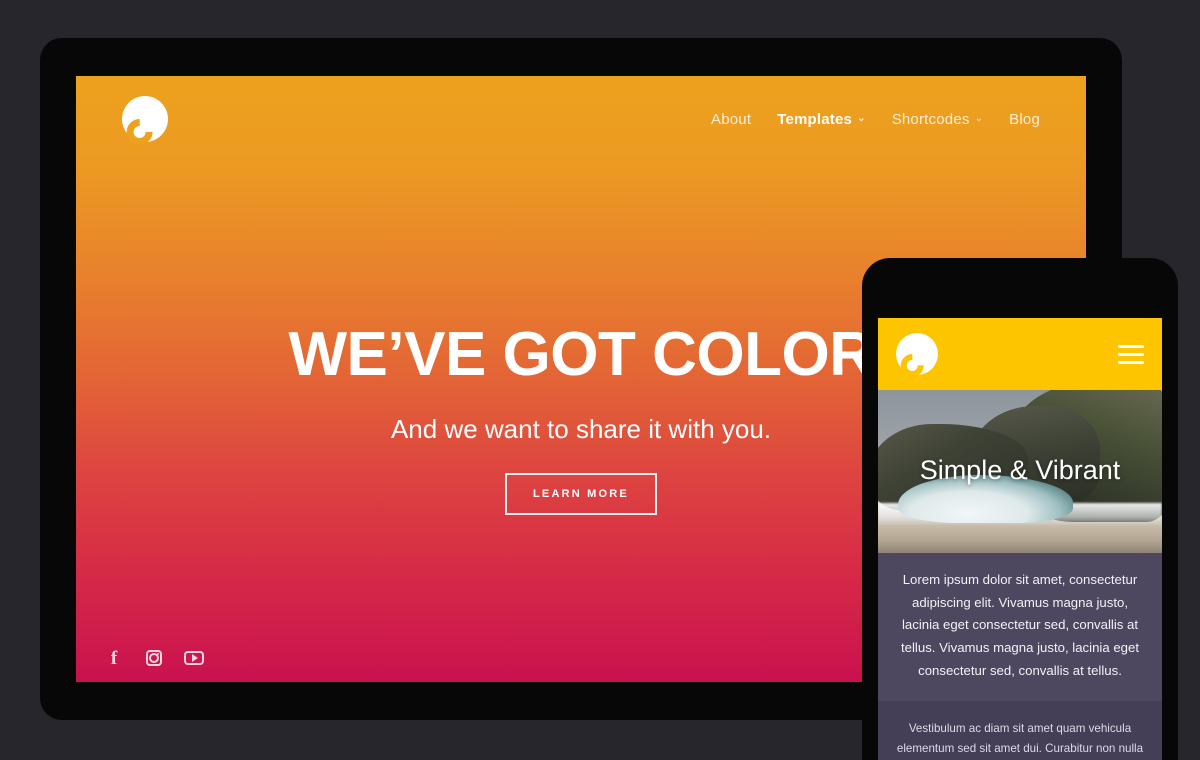 The height and width of the screenshot is (760, 1200). I want to click on facebook-icon: f, so click(114, 658).